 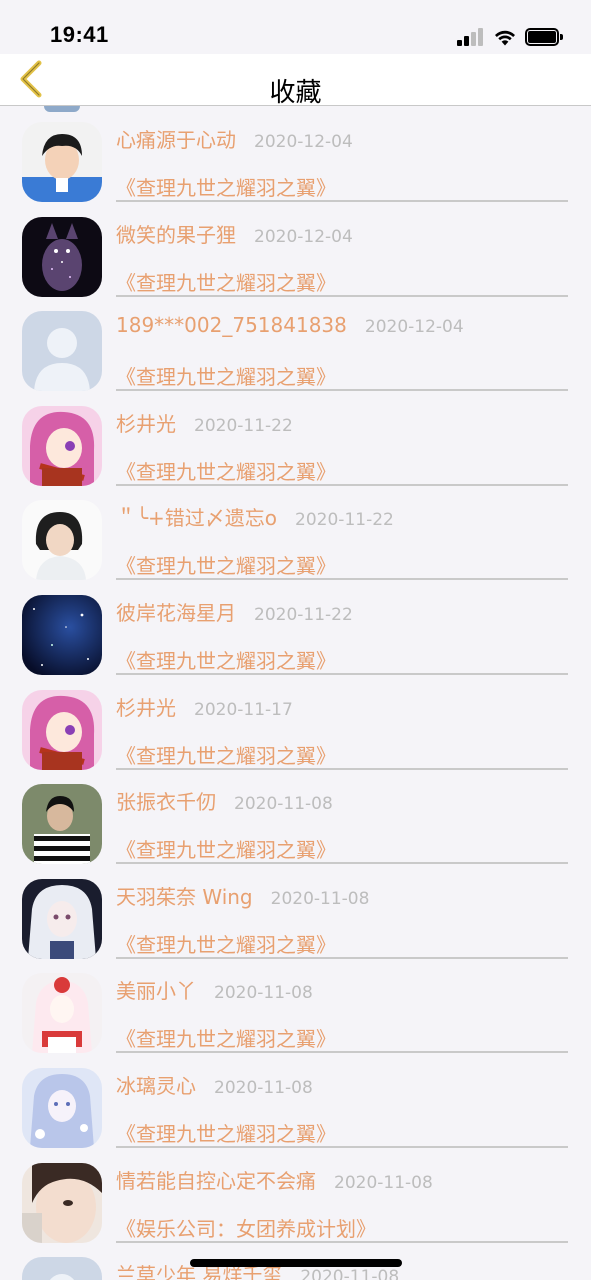 I want to click on item-header: 美丽小丫 2020-11-08, so click(x=214, y=990).